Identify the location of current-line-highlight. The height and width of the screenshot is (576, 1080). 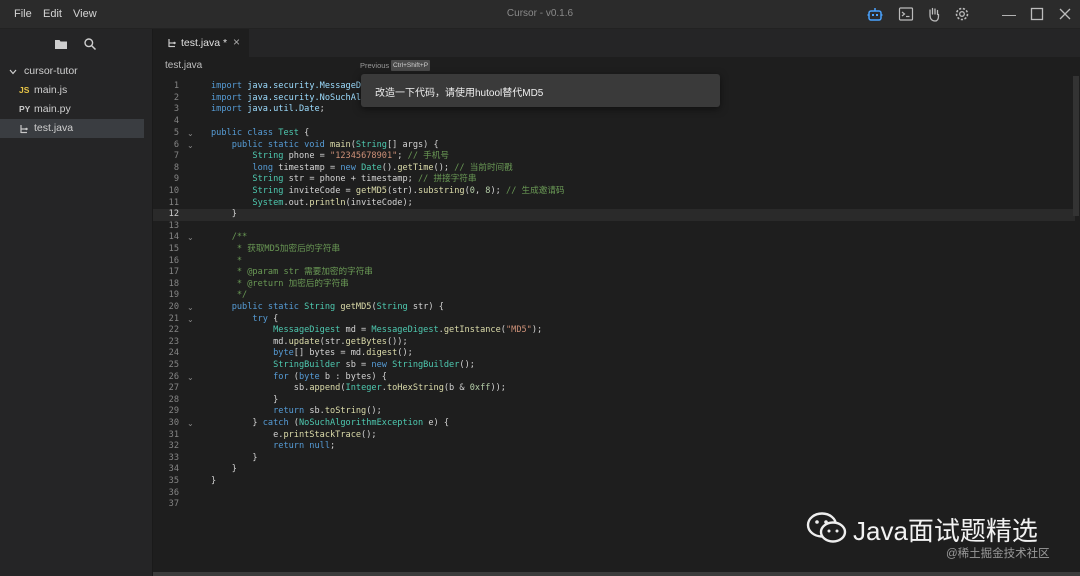
(614, 215).